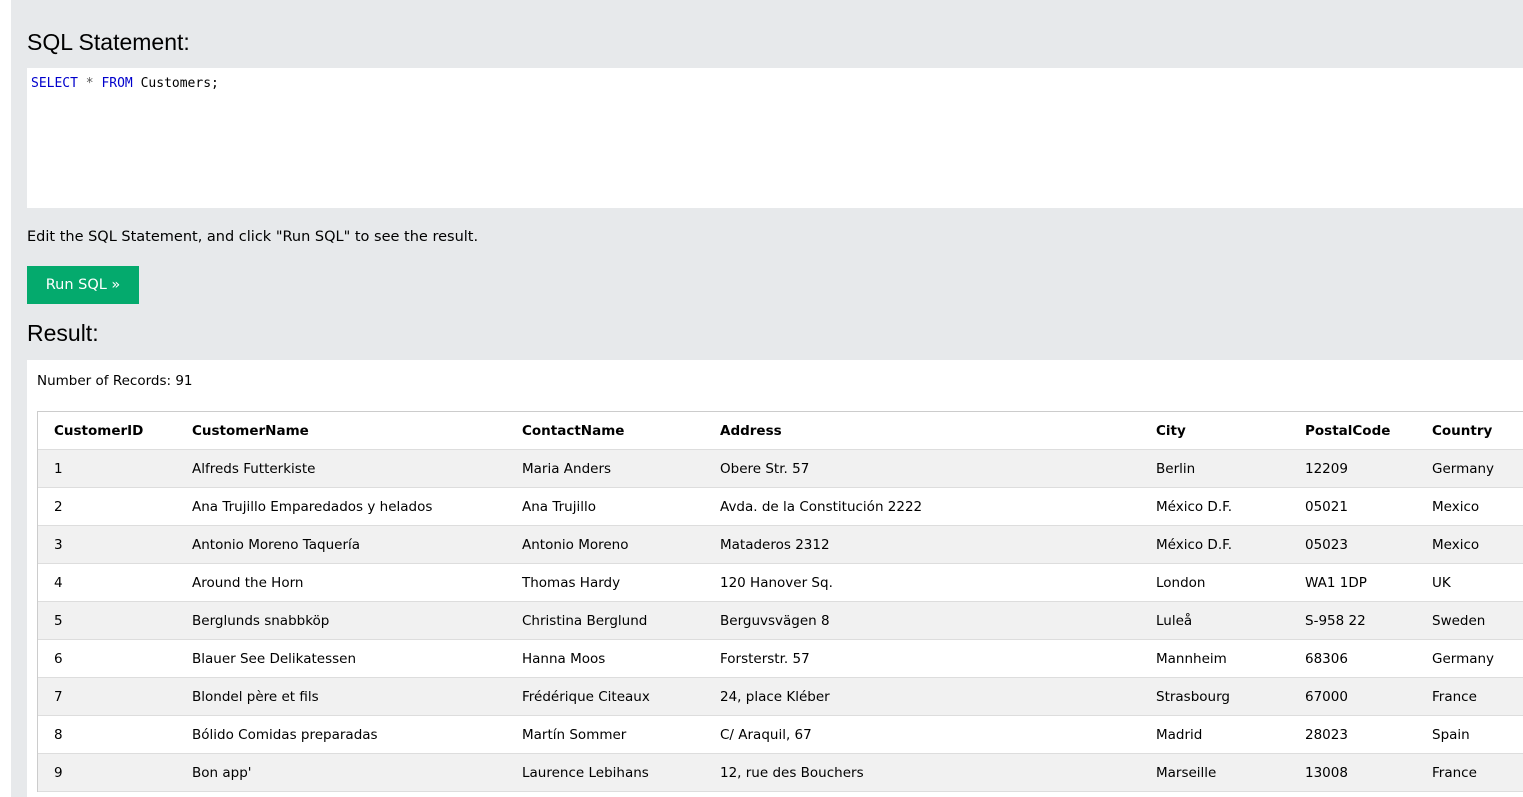  I want to click on run-sql-button: Run SQL », so click(83, 285).